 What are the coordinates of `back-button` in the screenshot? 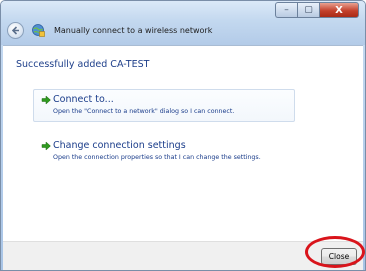 It's located at (15, 30).